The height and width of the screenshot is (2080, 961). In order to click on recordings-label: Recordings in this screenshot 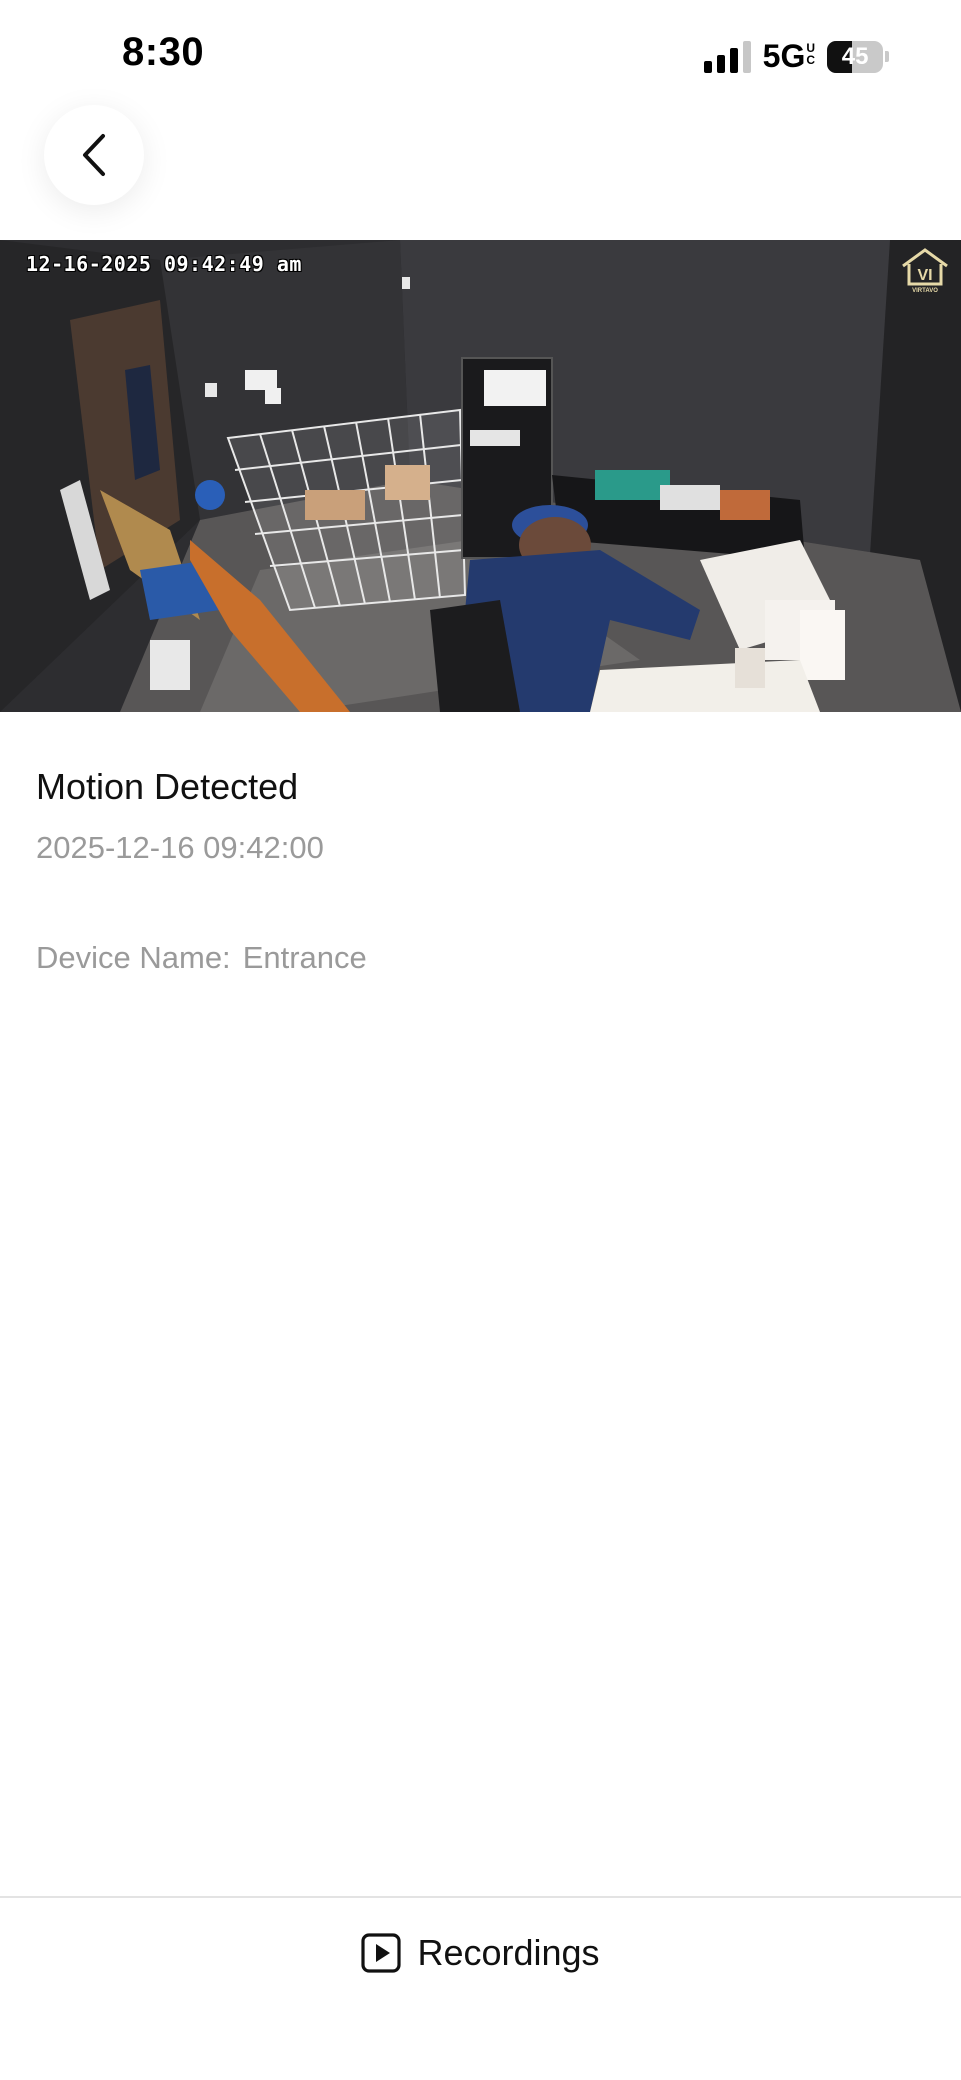, I will do `click(508, 1952)`.